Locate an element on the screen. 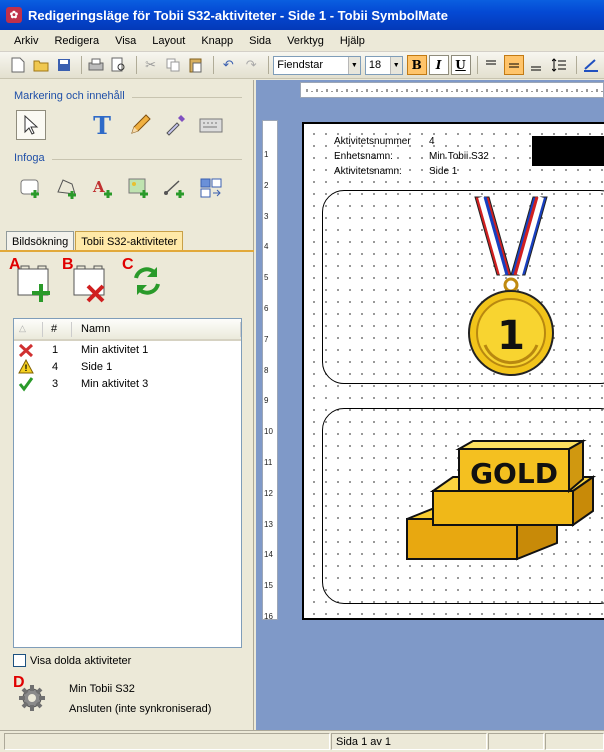  ruler-number: 5 is located at coordinates (266, 278).